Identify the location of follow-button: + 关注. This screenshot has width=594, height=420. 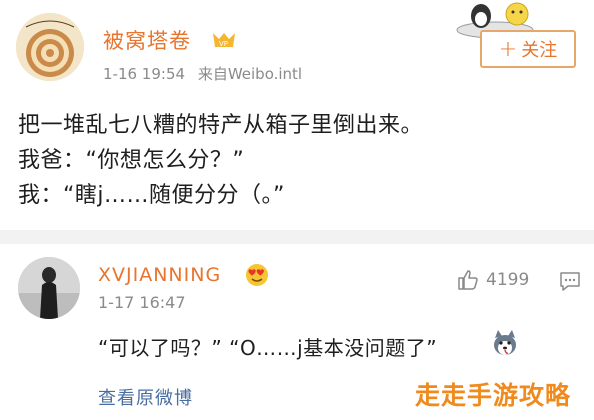
(528, 49).